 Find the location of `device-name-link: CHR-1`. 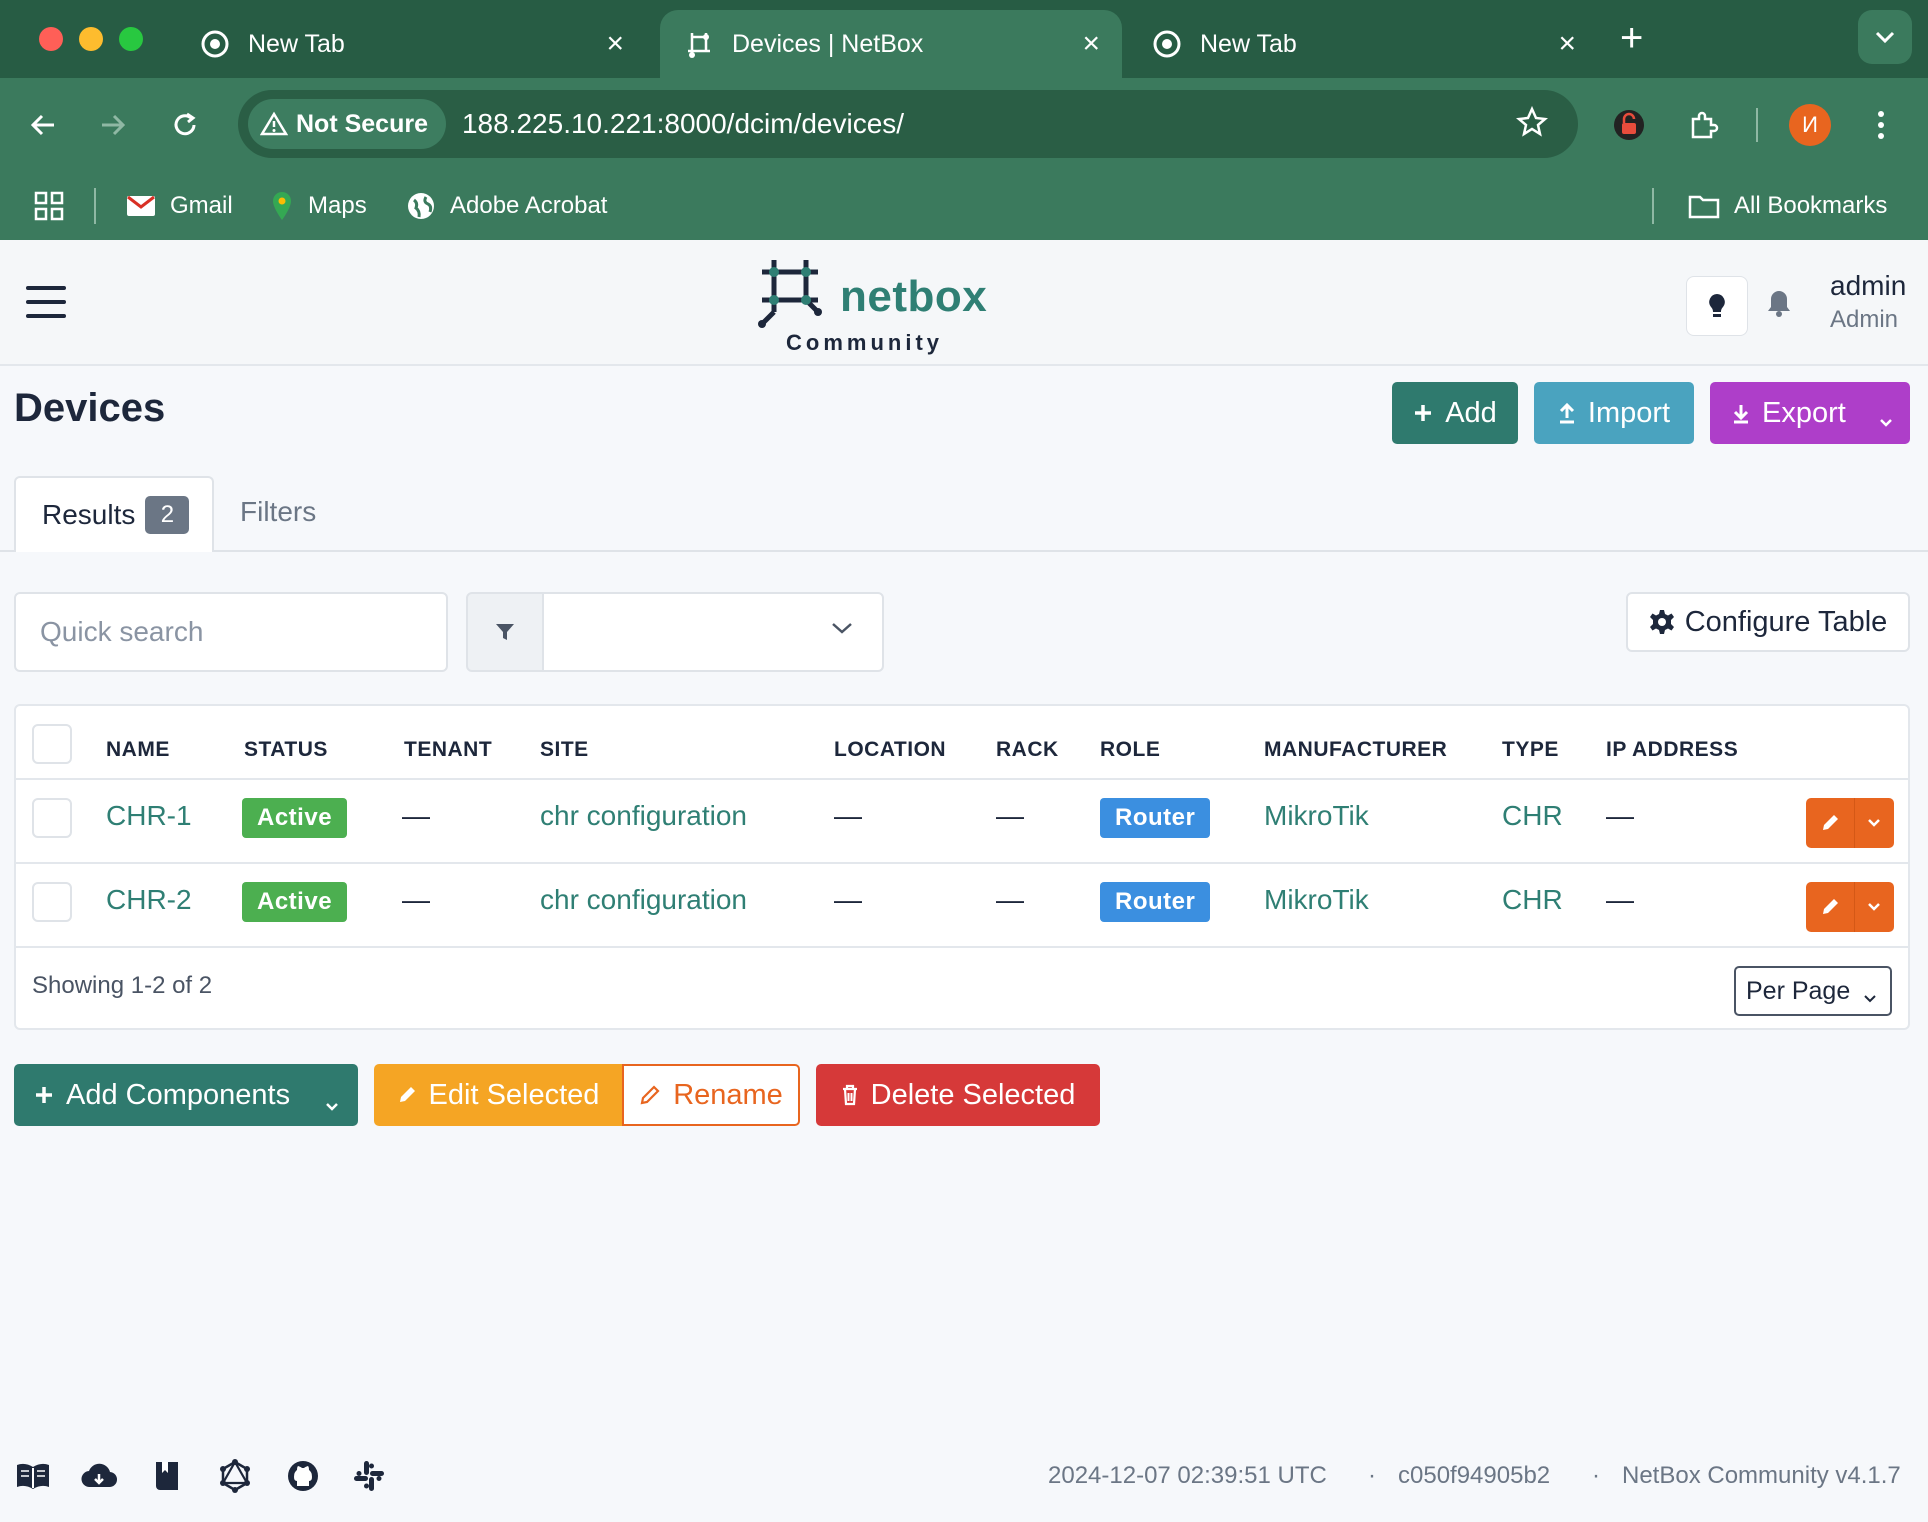

device-name-link: CHR-1 is located at coordinates (149, 816).